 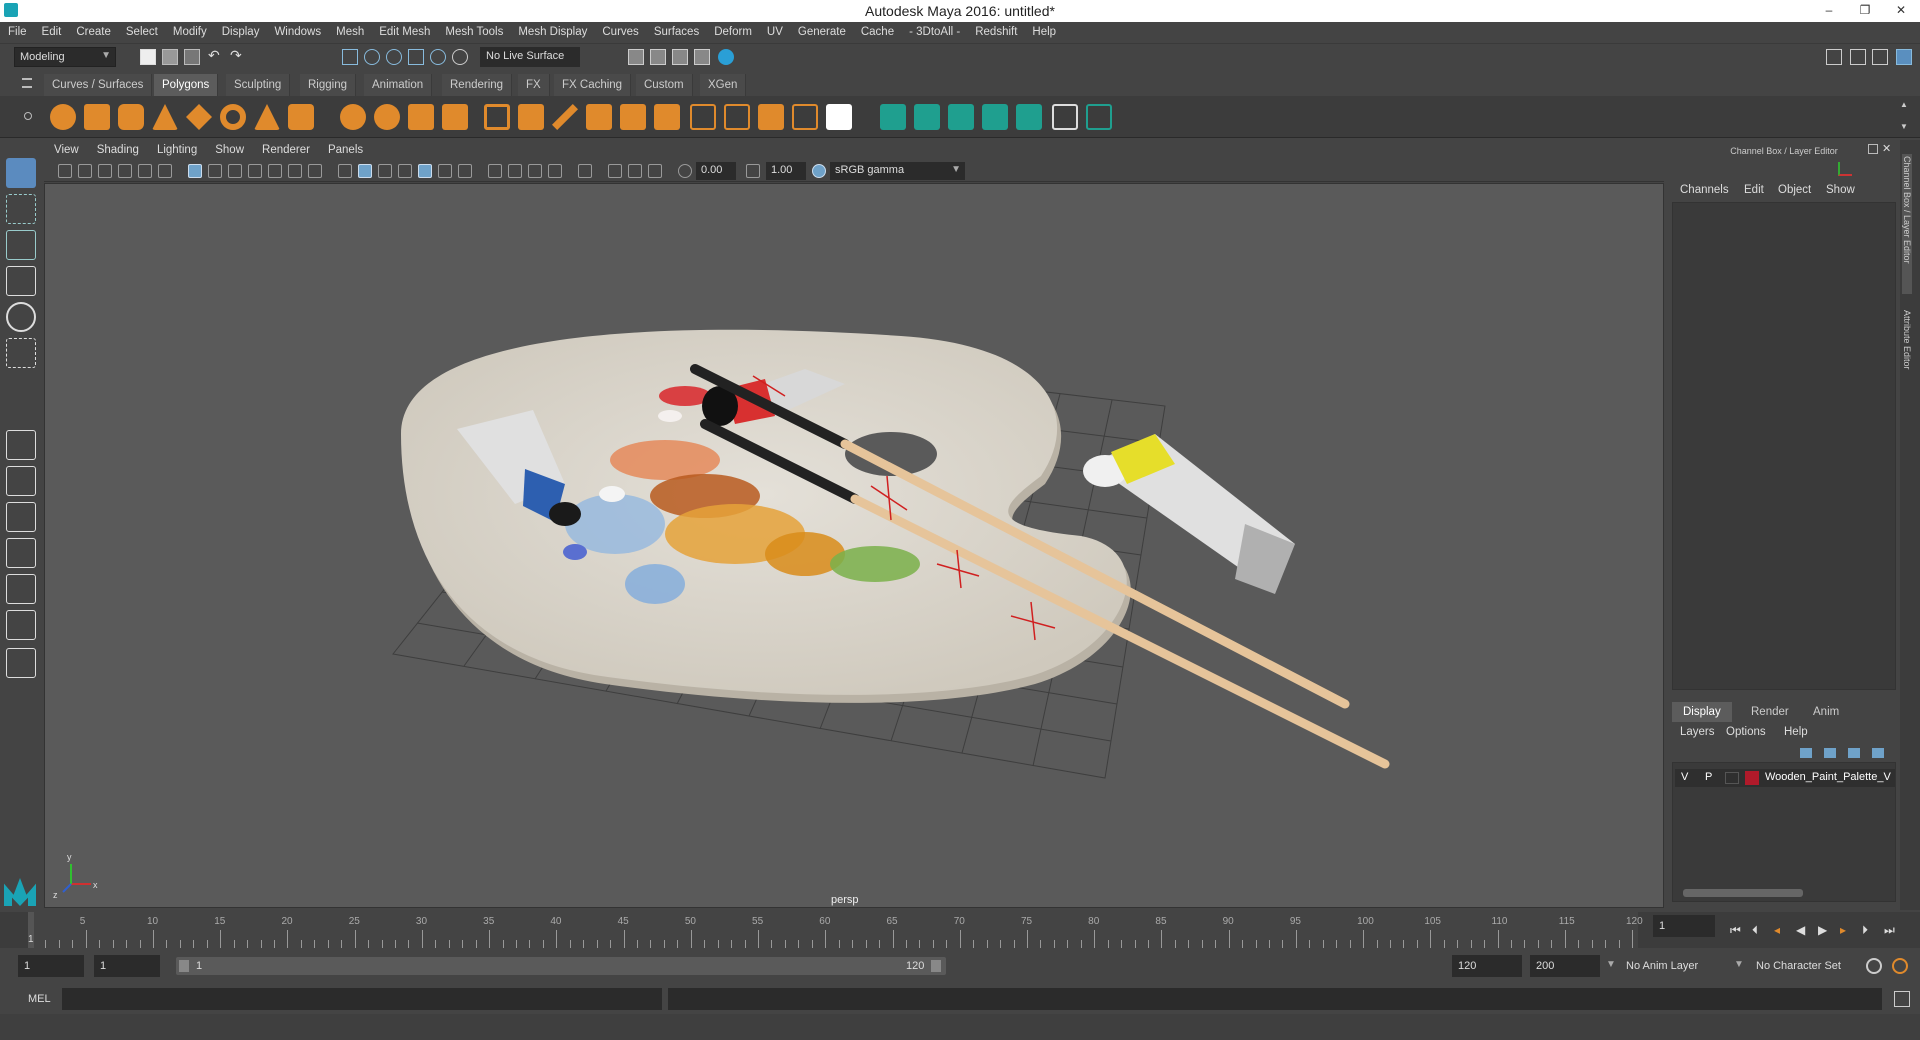 What do you see at coordinates (238, 55) in the screenshot?
I see `redo-icon: ↷` at bounding box center [238, 55].